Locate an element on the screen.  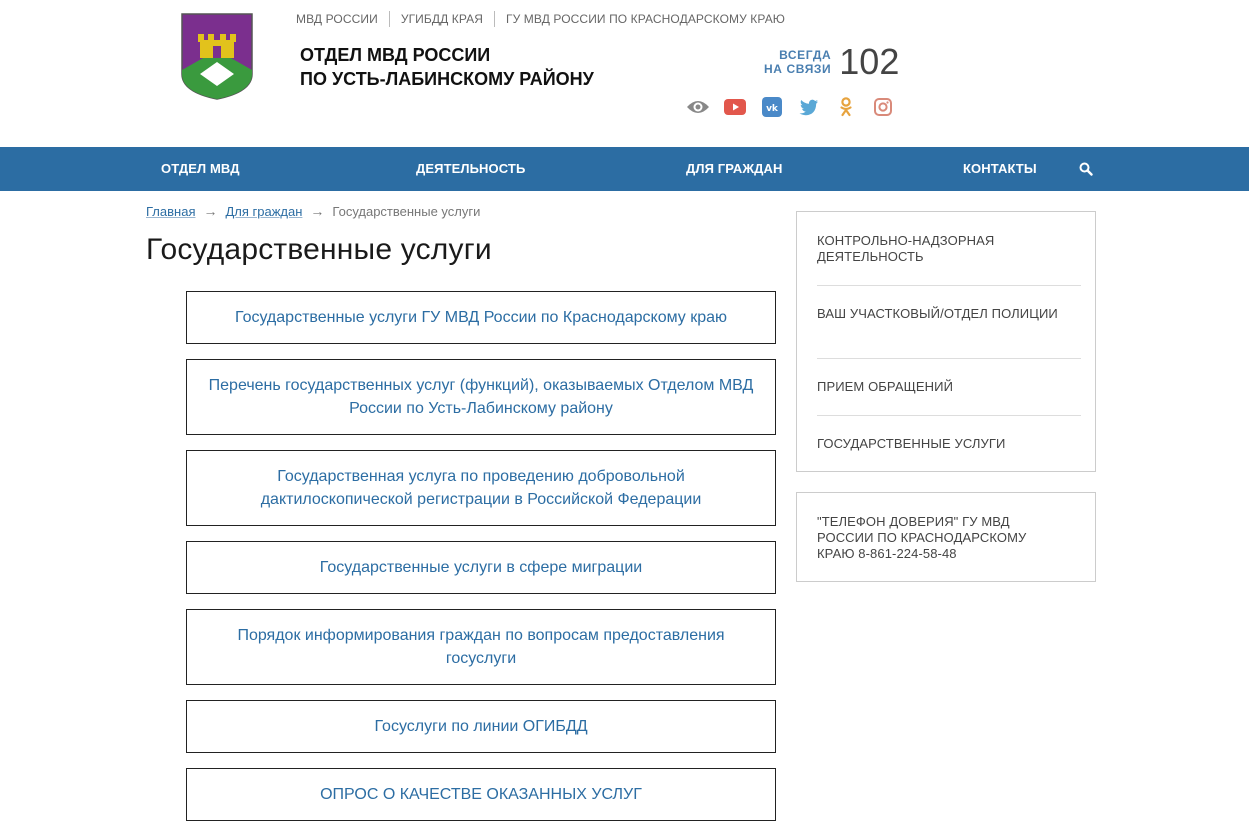
sidebar-item-uchastkovy: Ваш участковый/Отдел полиции is located at coordinates (949, 314).